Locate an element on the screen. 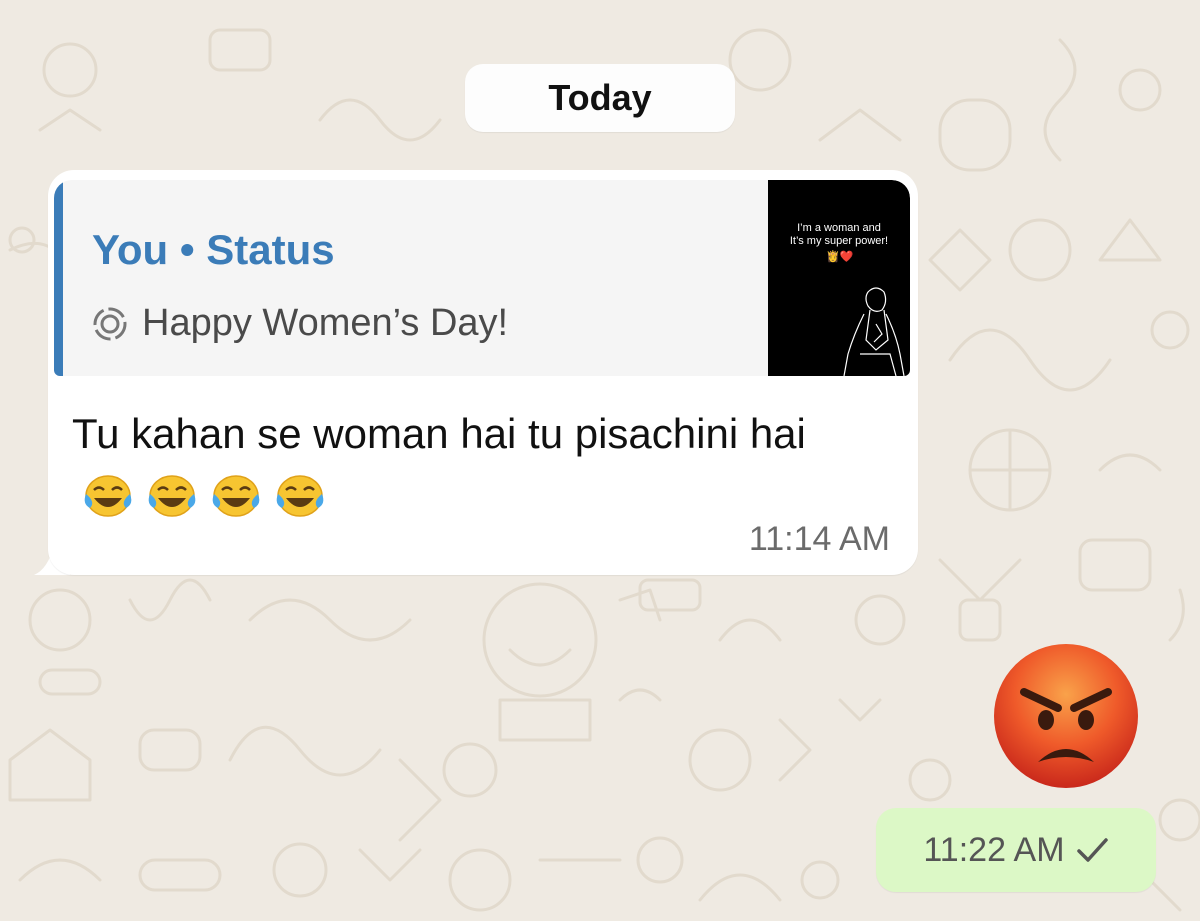 The height and width of the screenshot is (921, 1200). quote-subtitle: Happy Women’s Day! is located at coordinates (300, 323).